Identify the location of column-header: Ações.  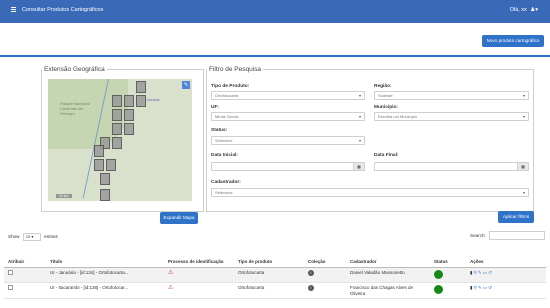
(506, 256).